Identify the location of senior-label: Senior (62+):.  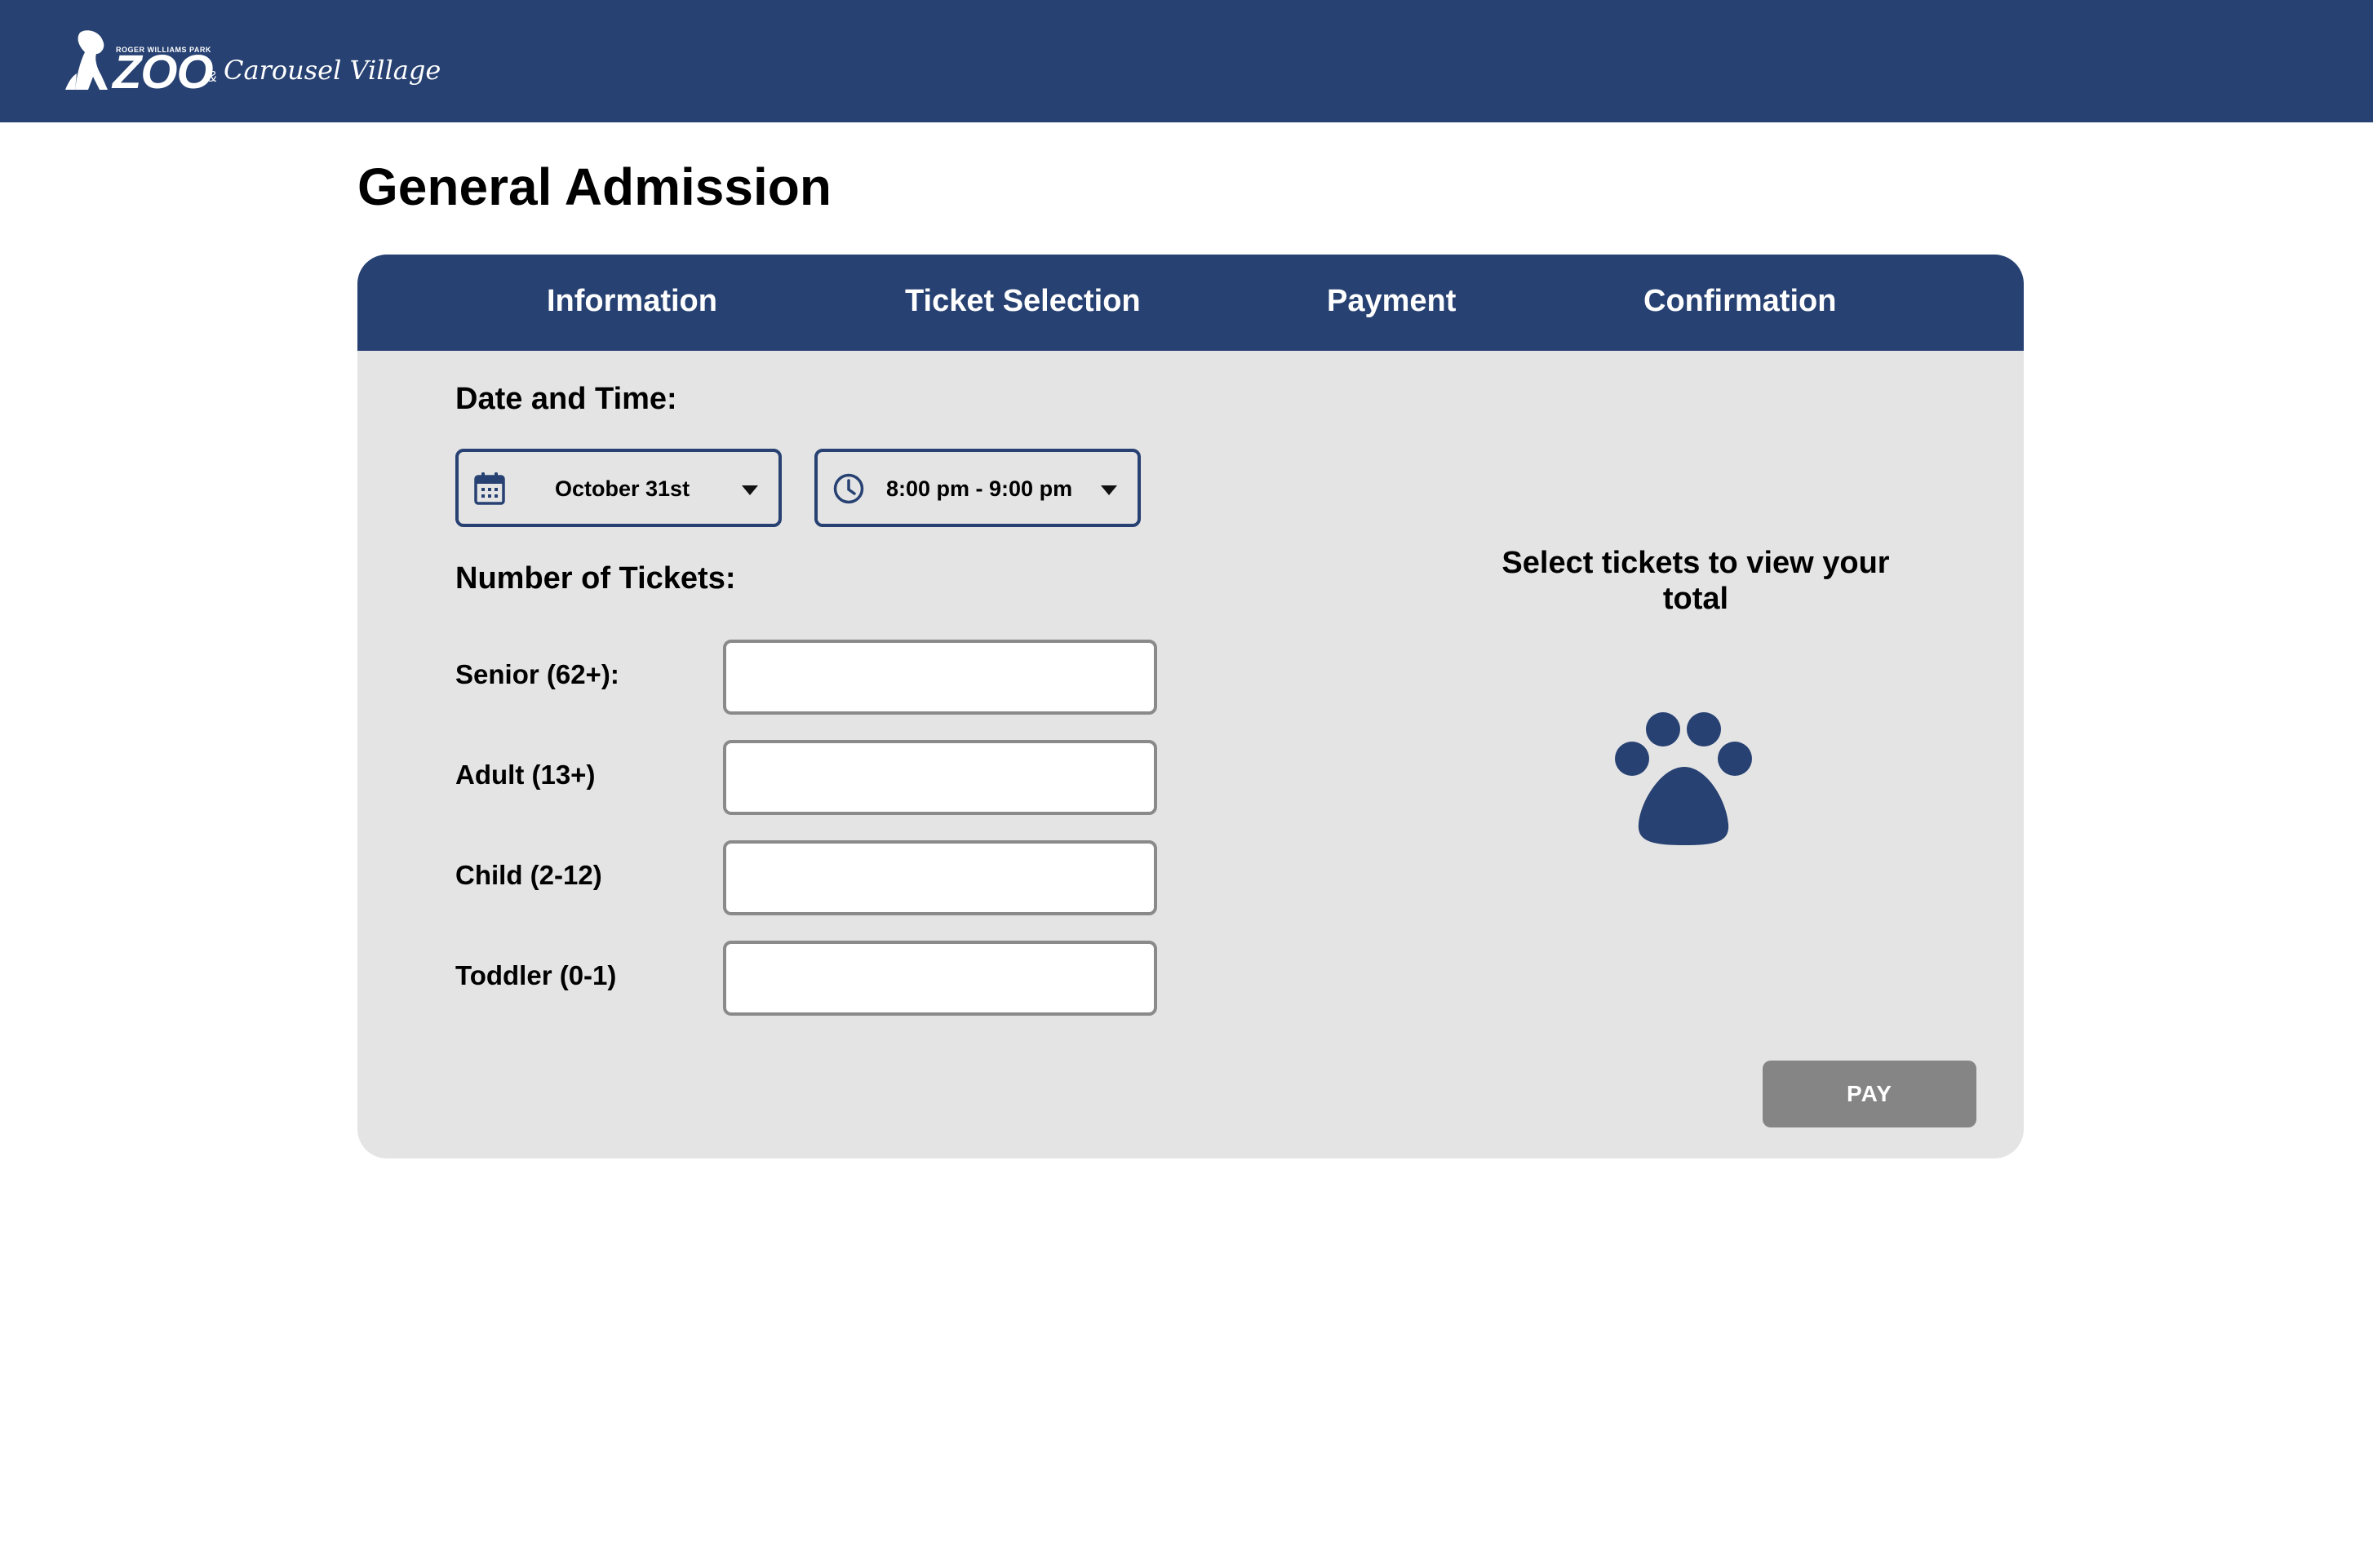
(537, 674).